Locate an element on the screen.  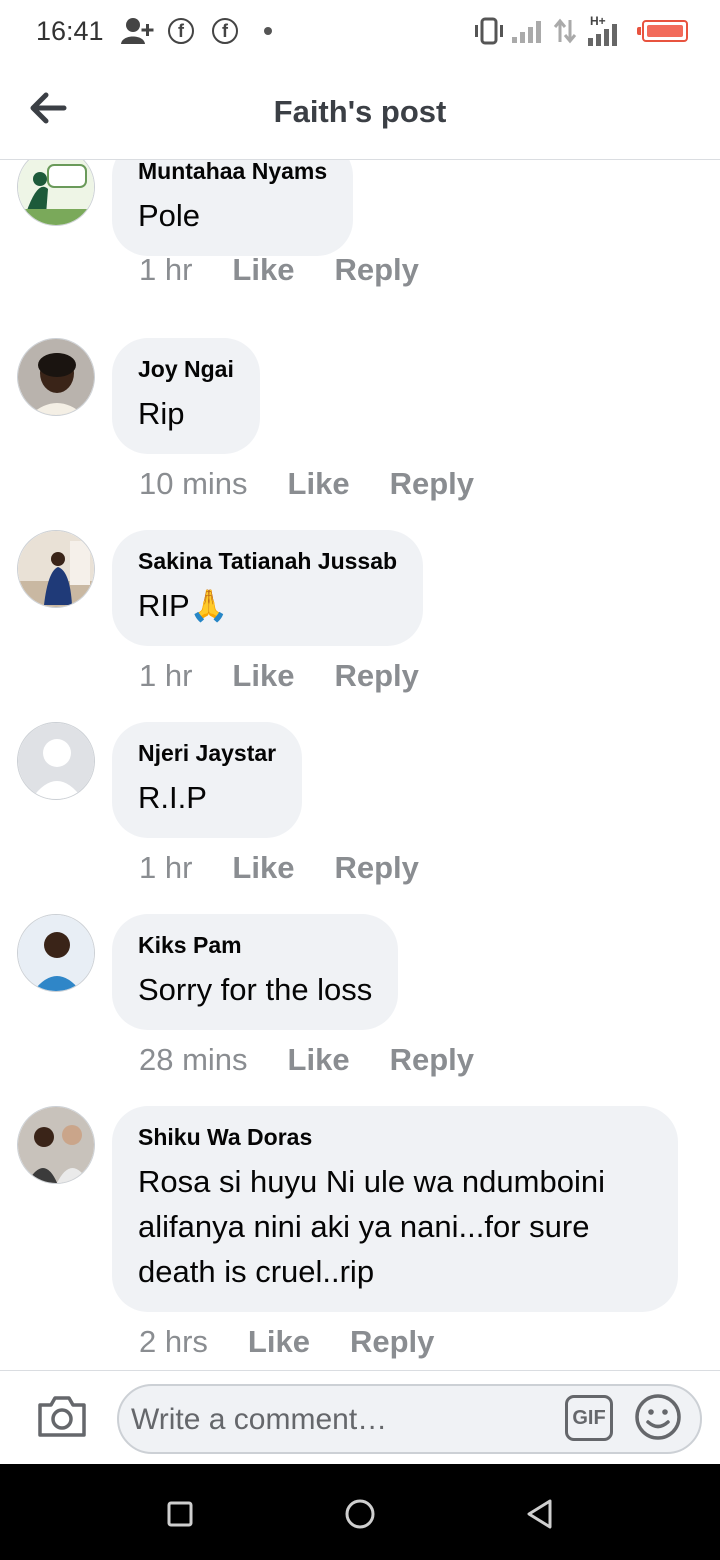
signal-icon is located at coordinates (526, 31).